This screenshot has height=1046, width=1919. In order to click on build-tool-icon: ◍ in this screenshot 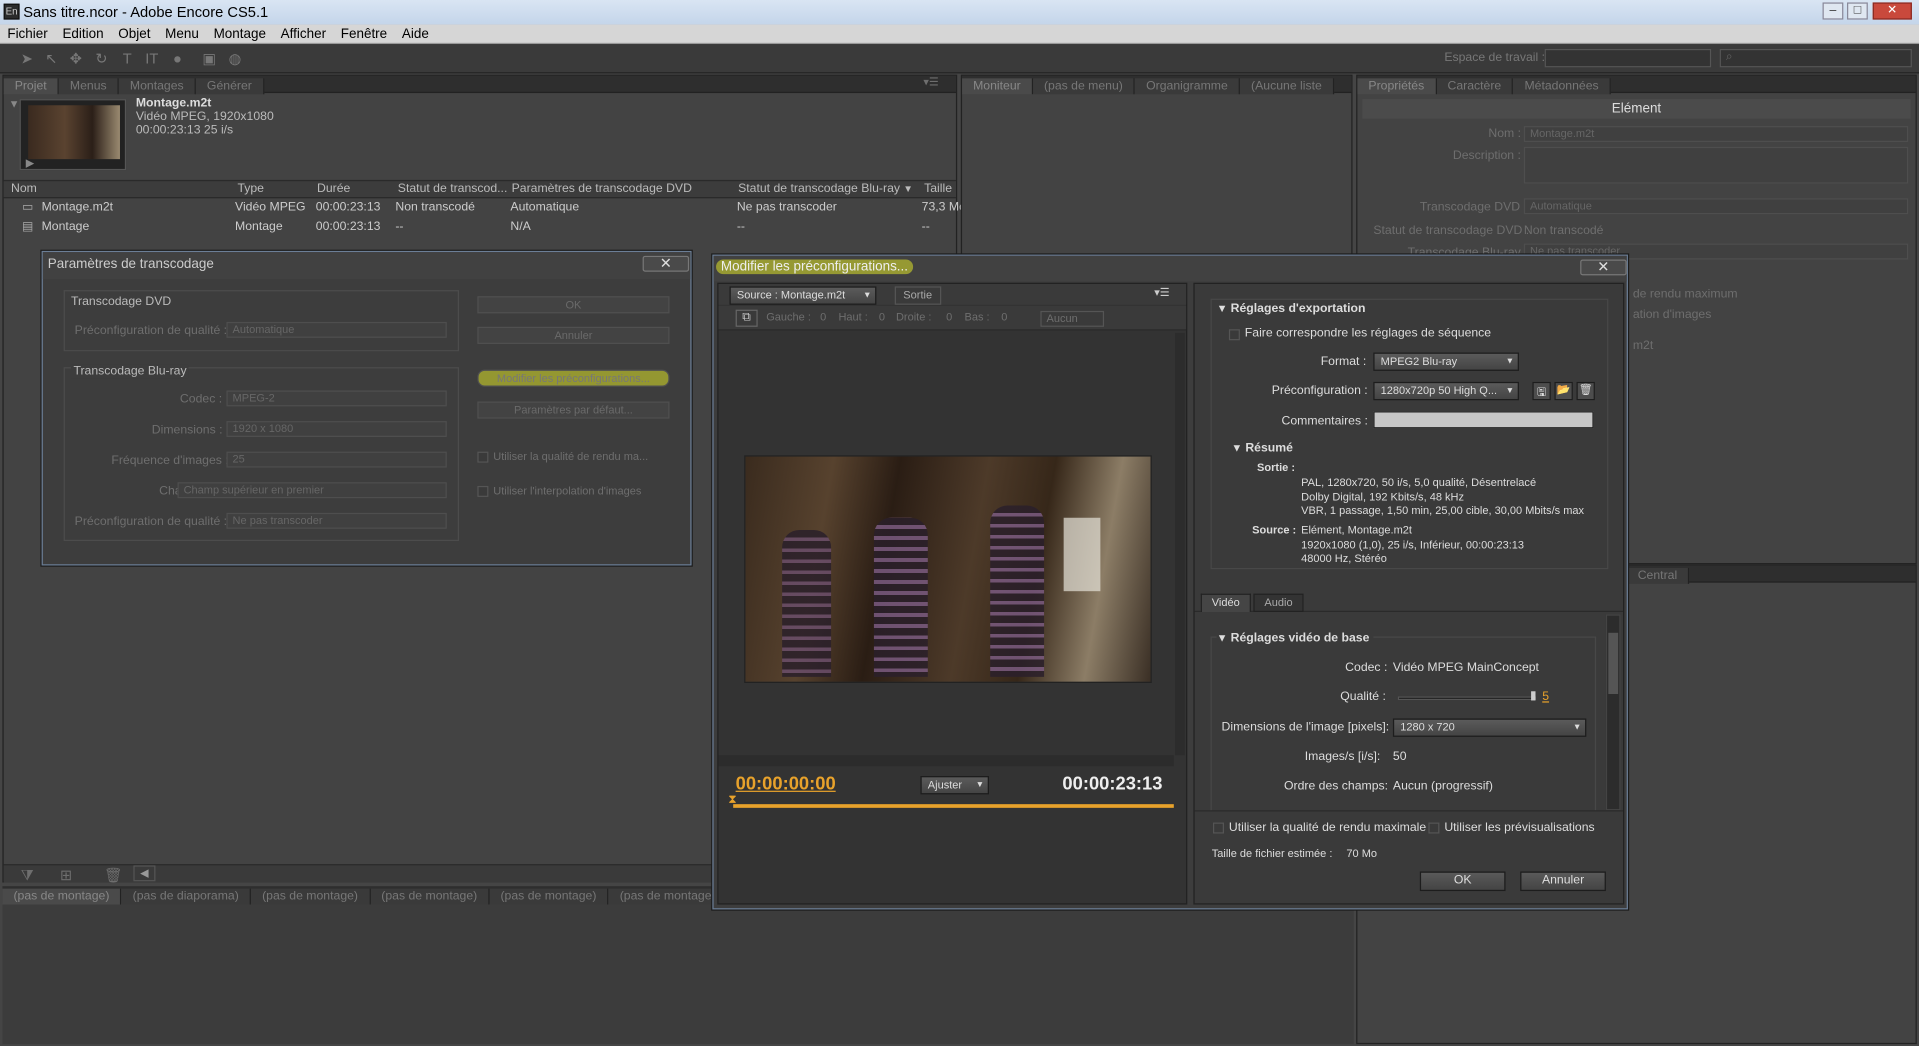, I will do `click(235, 59)`.